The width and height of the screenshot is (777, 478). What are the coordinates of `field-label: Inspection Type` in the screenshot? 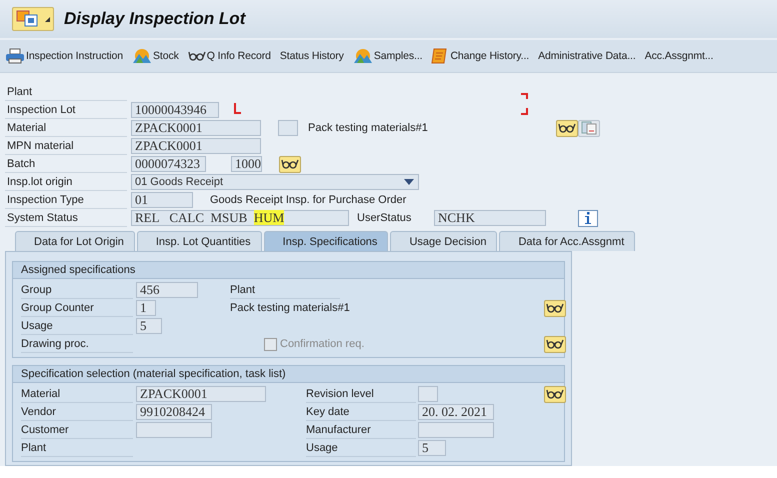 It's located at (66, 200).